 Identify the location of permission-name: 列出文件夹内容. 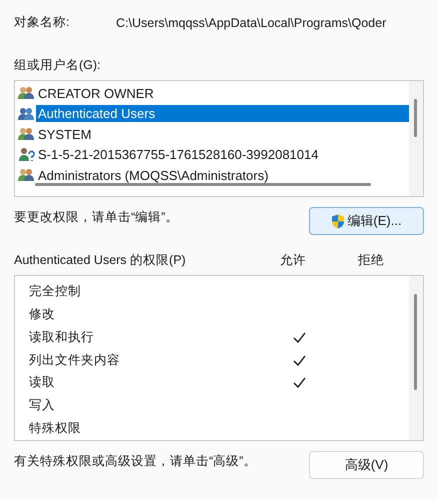
(75, 360).